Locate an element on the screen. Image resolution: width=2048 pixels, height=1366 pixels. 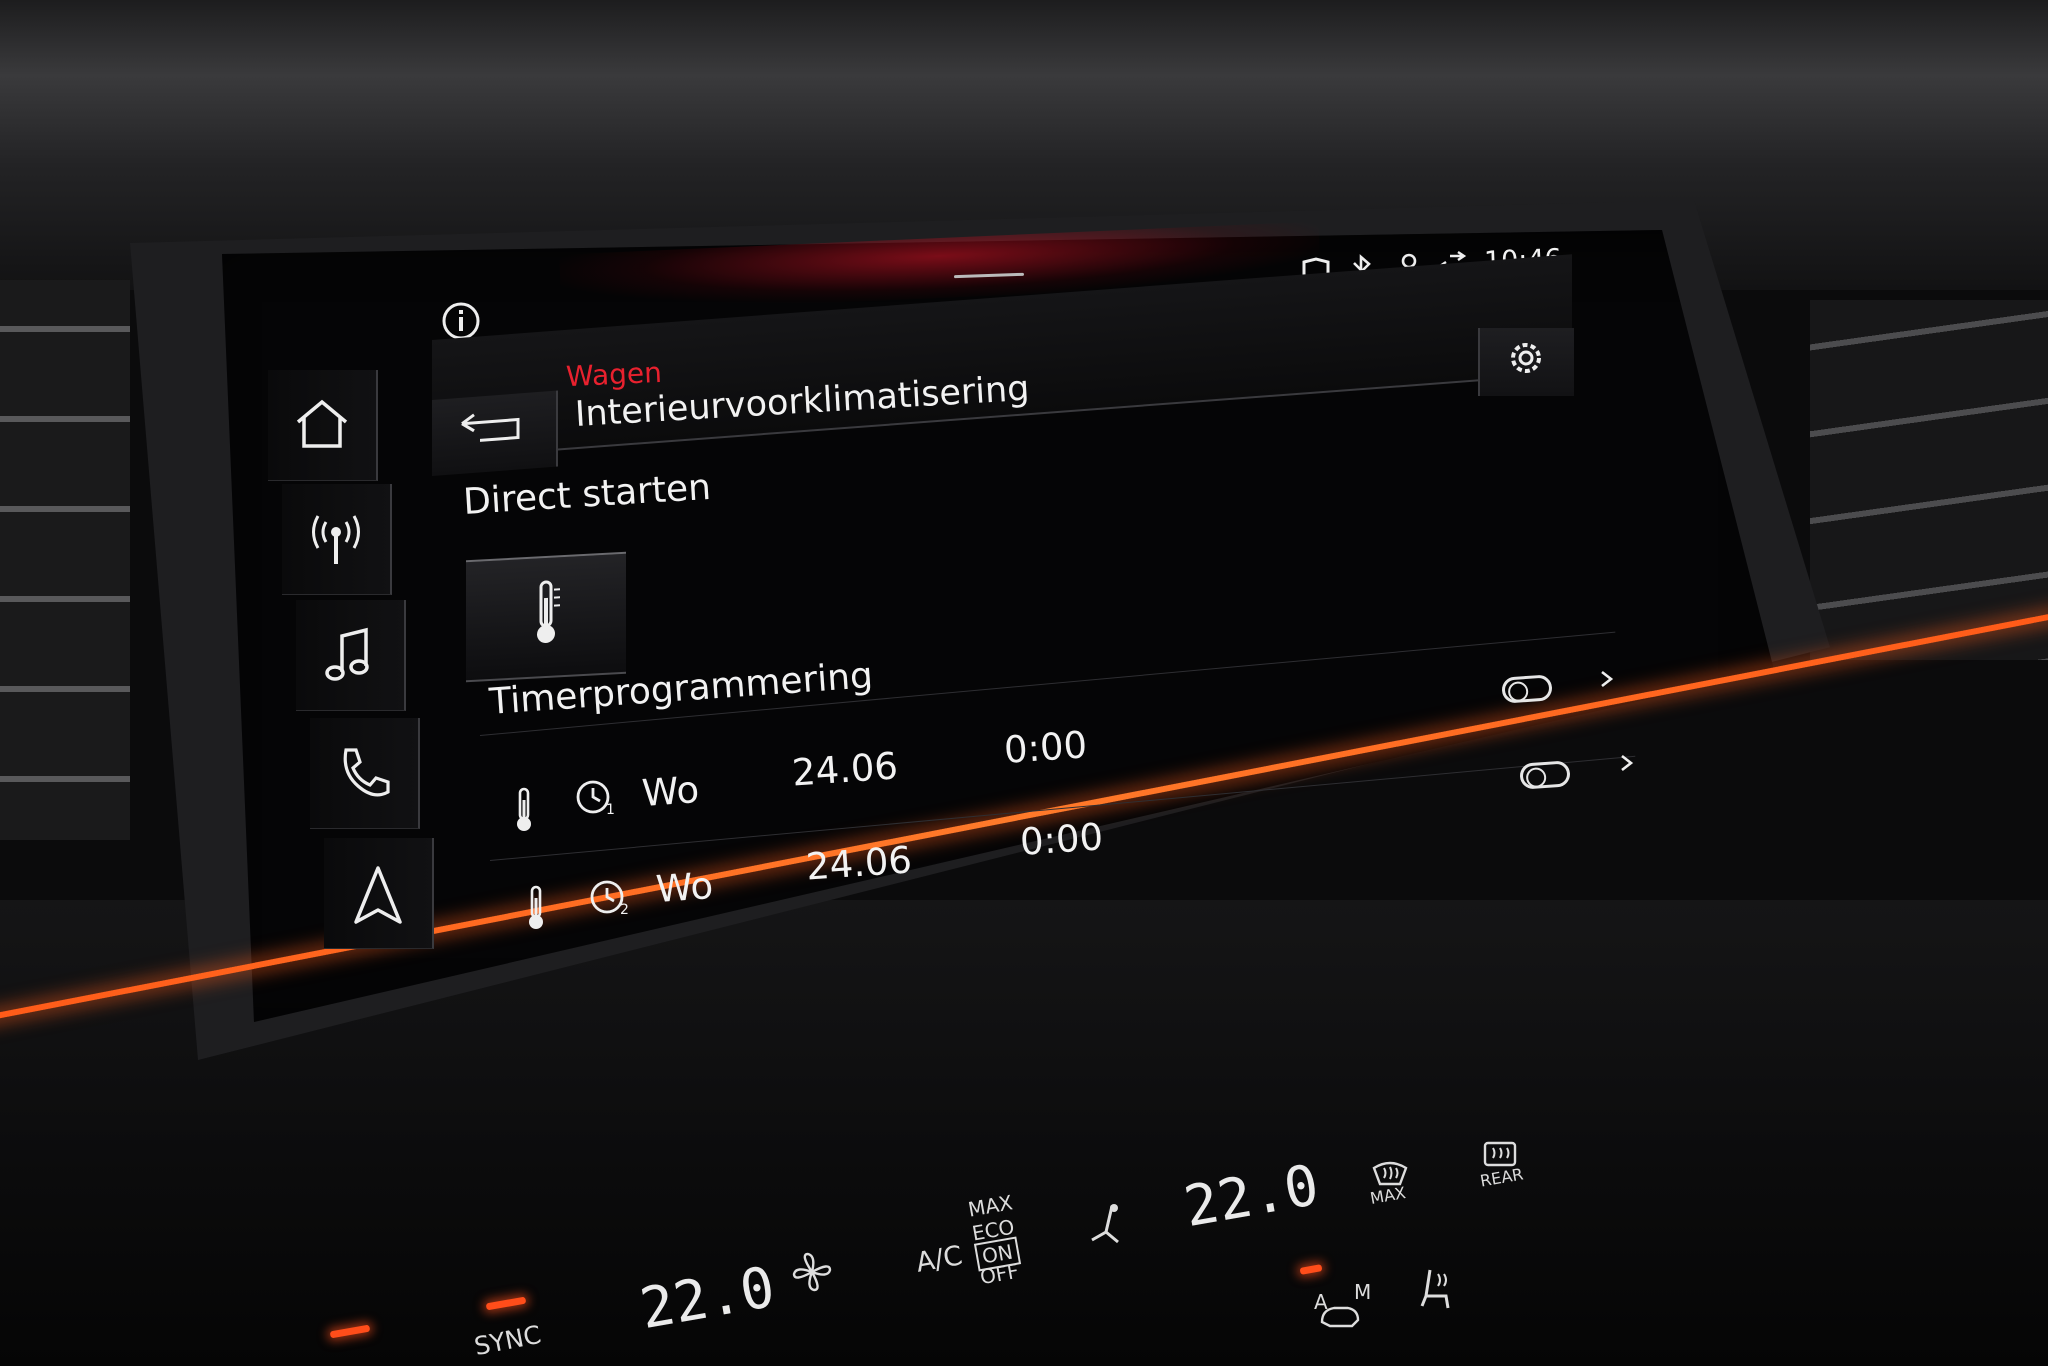
settings-button is located at coordinates (1526, 362).